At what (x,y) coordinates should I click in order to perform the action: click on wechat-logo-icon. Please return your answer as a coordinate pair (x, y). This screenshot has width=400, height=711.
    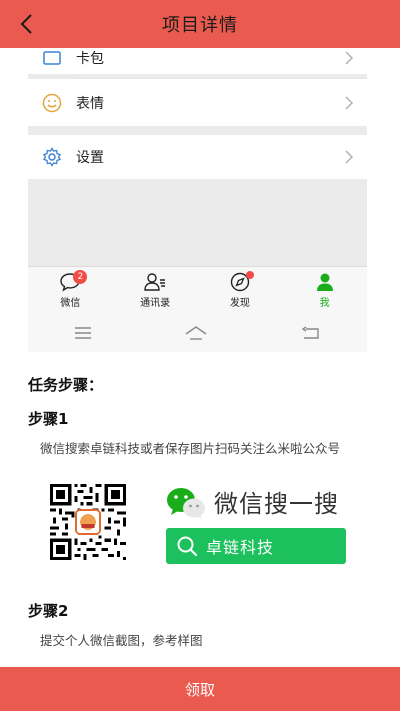
    Looking at the image, I should click on (186, 503).